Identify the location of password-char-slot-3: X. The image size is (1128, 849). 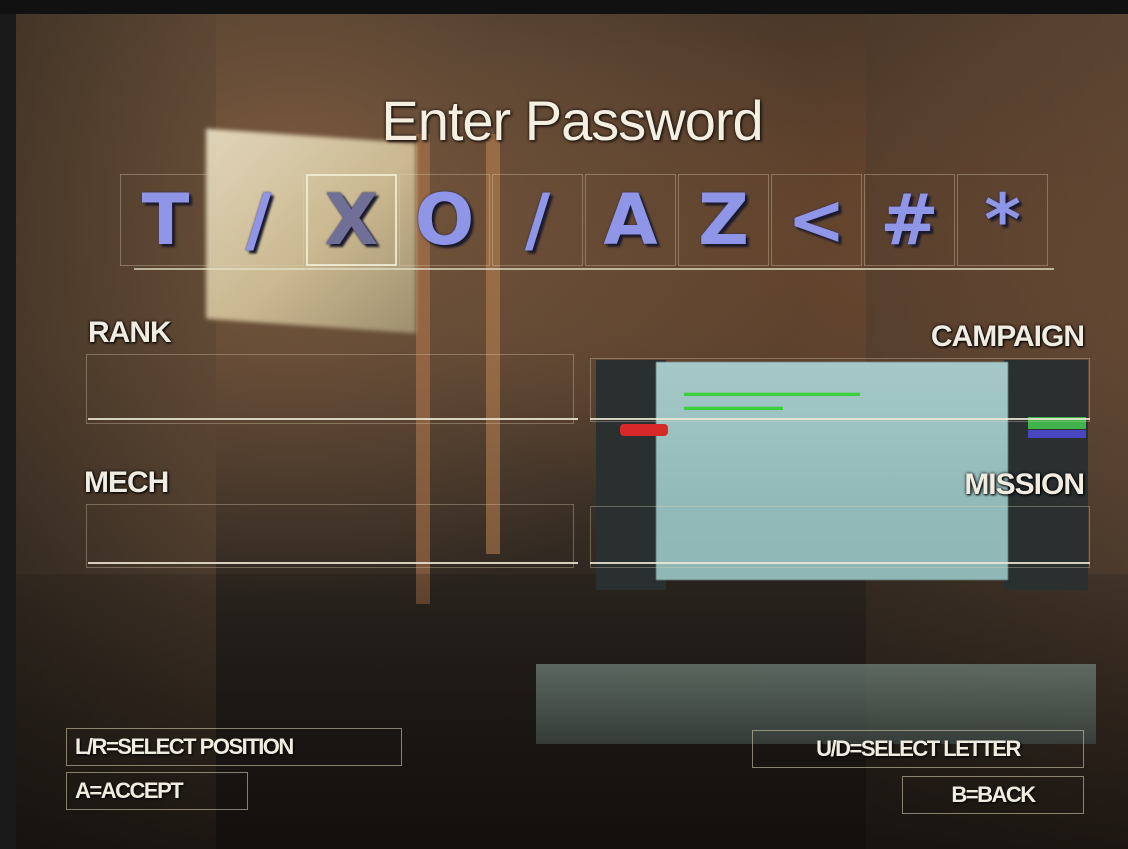
(351, 220).